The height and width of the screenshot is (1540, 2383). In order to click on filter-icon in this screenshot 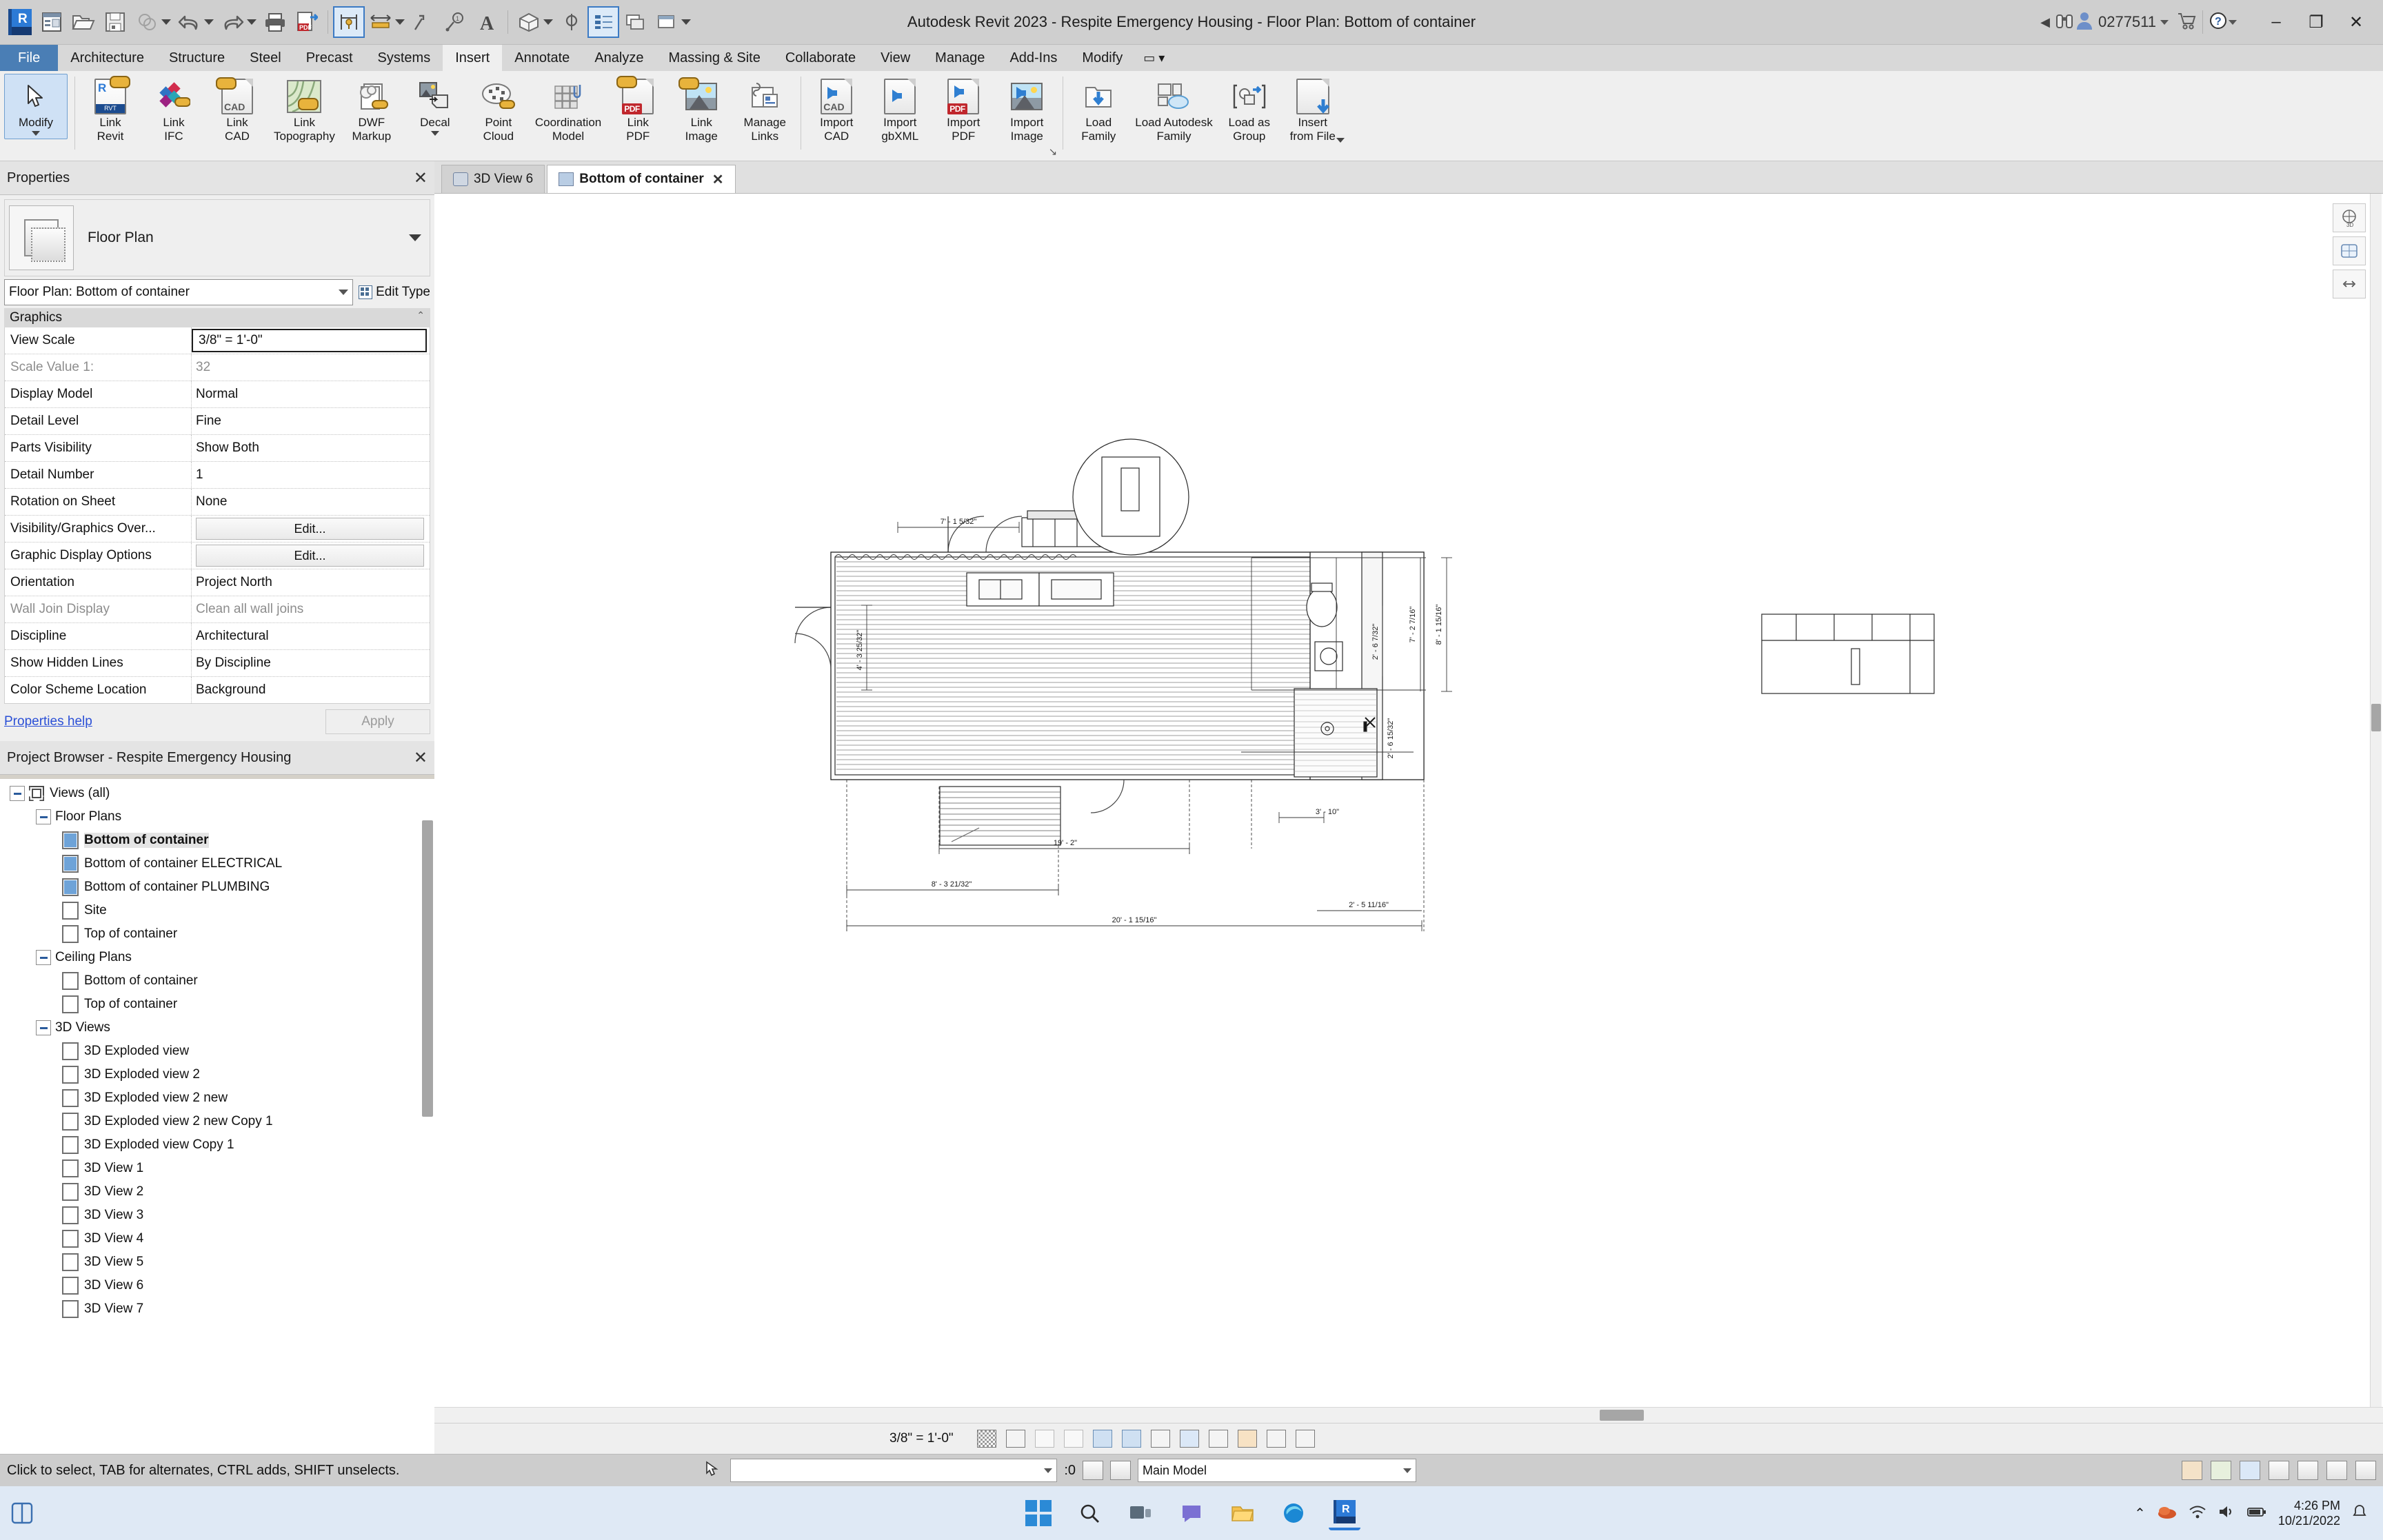, I will do `click(1093, 1471)`.